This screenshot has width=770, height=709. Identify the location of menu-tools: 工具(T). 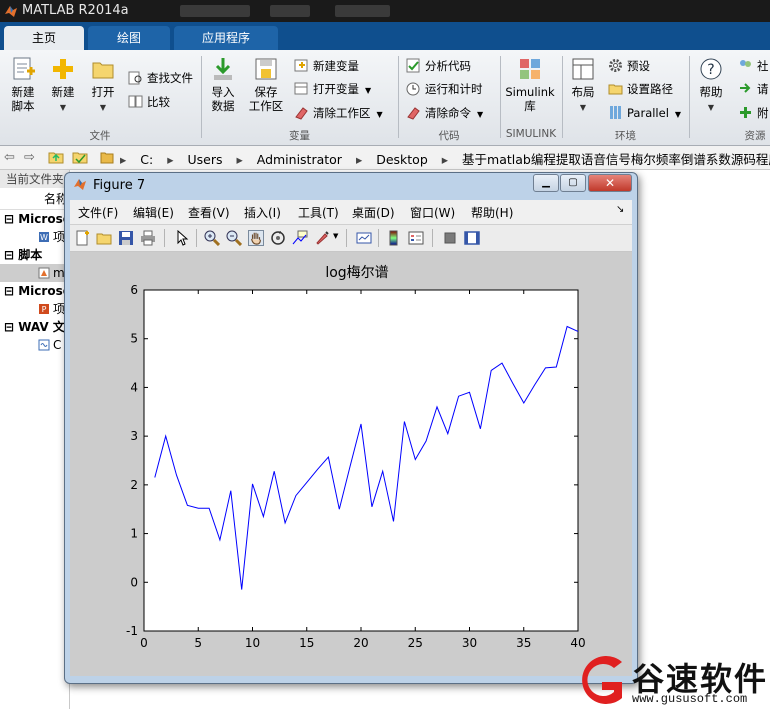
(318, 212).